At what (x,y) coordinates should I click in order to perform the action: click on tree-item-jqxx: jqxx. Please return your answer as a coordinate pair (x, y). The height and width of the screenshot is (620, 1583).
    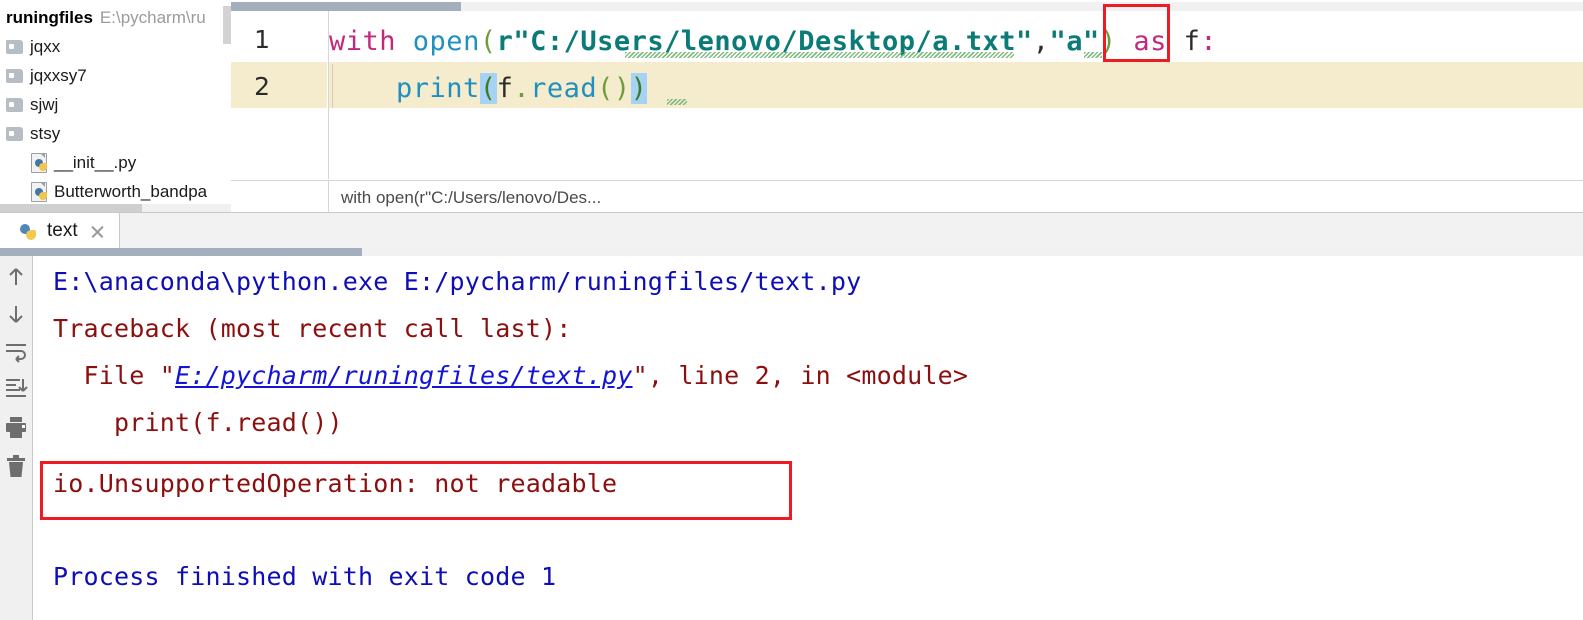
    Looking at the image, I should click on (33, 46).